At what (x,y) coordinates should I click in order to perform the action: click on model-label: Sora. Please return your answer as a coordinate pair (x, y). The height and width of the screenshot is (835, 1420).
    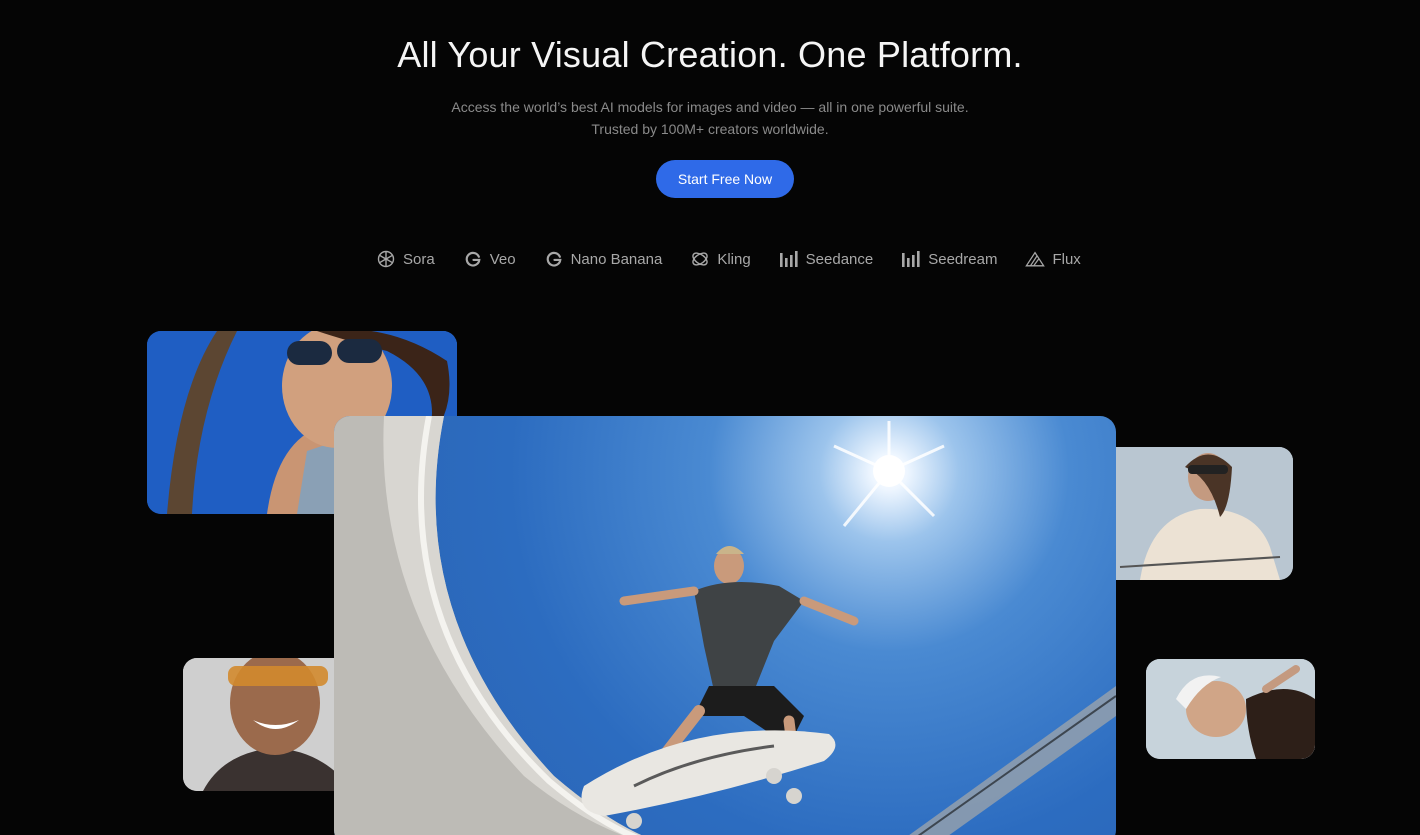
    Looking at the image, I should click on (419, 259).